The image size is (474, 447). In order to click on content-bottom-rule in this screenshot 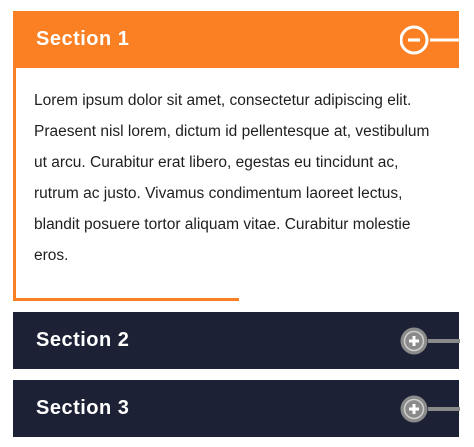, I will do `click(126, 299)`.